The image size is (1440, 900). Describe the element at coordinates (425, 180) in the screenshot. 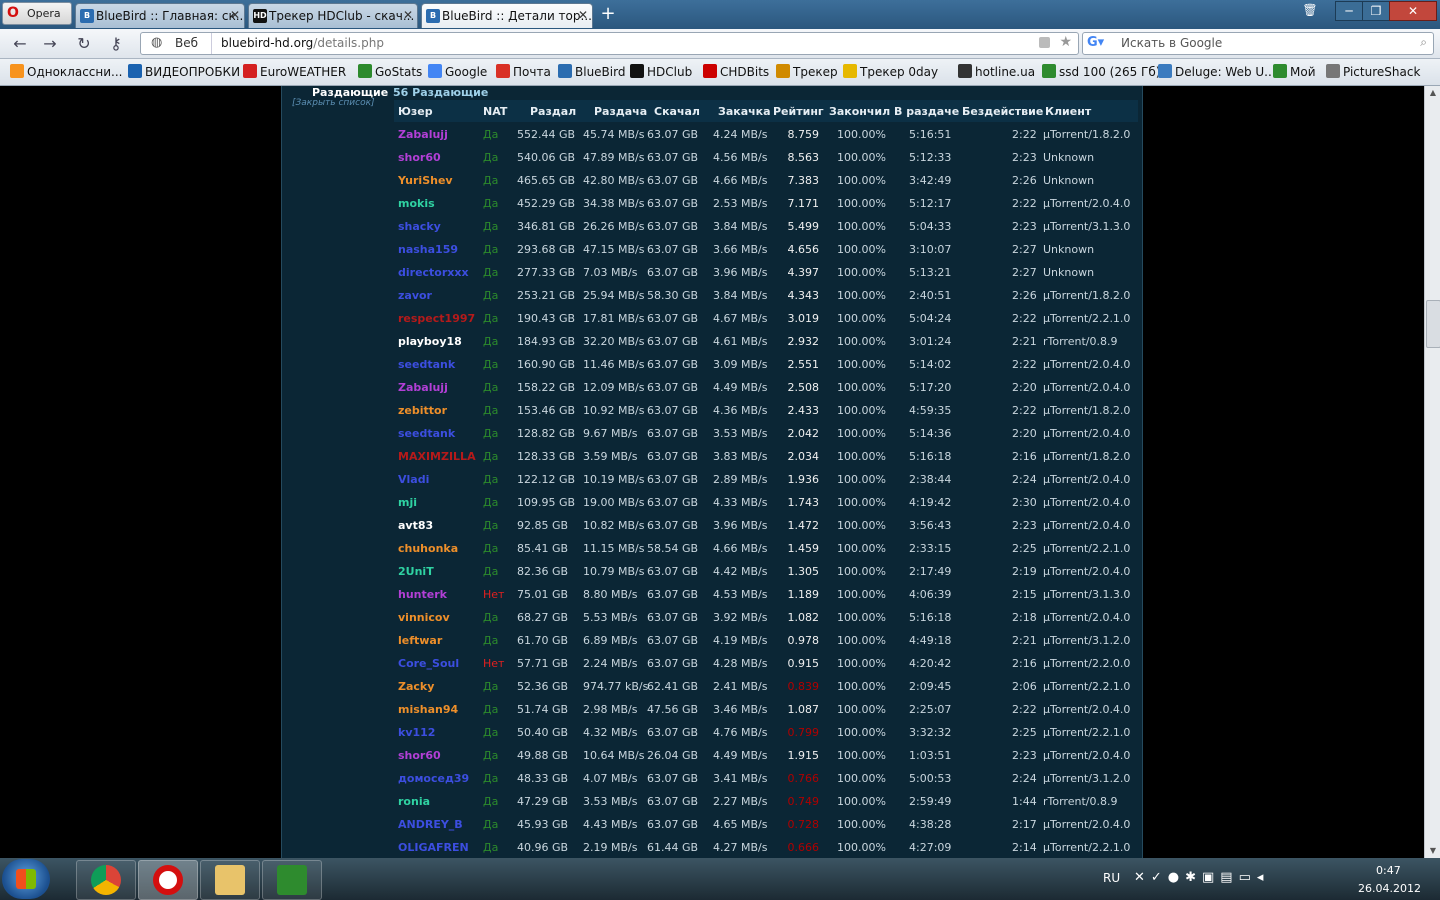

I see `peer-user: YuriShev` at that location.